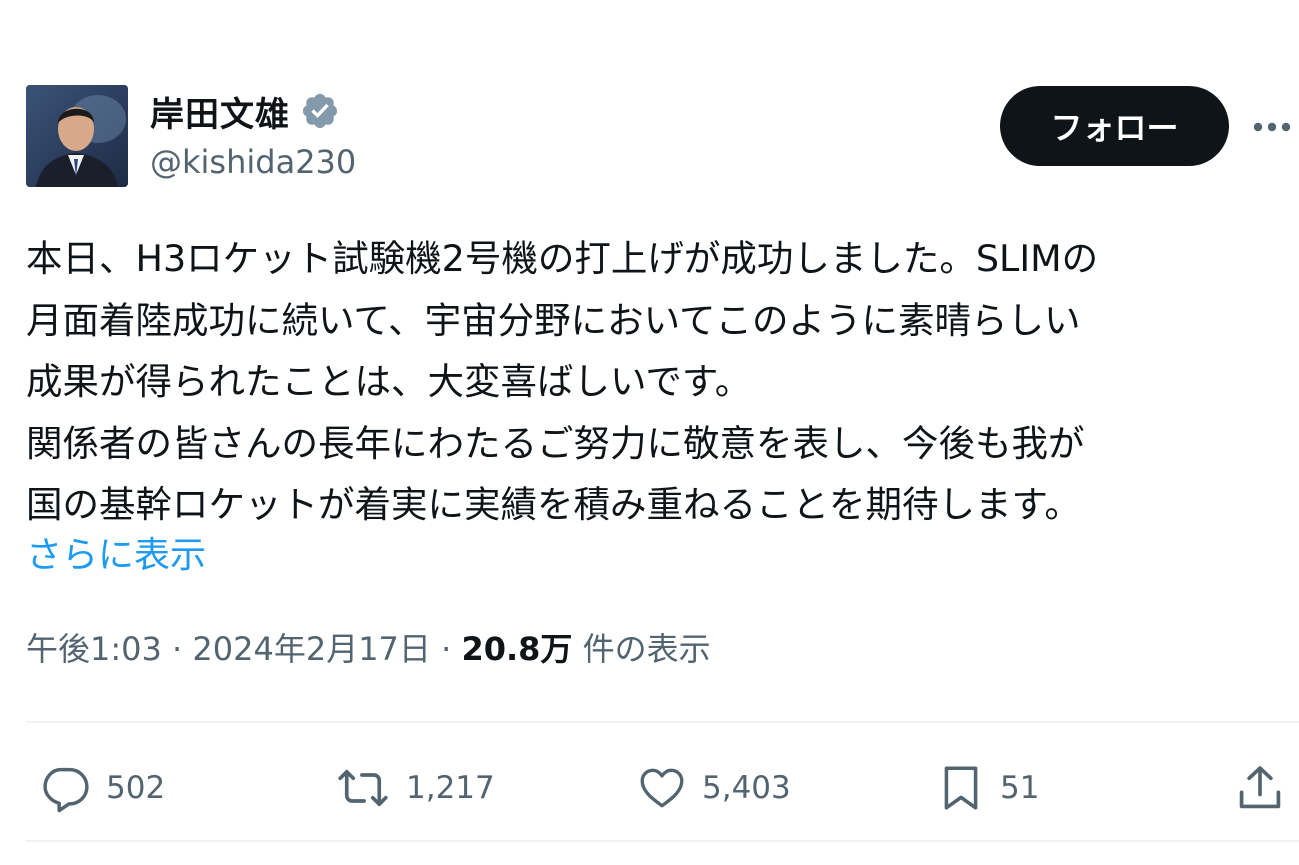 The image size is (1299, 865). What do you see at coordinates (1114, 126) in the screenshot?
I see `follow-button: フォロー` at bounding box center [1114, 126].